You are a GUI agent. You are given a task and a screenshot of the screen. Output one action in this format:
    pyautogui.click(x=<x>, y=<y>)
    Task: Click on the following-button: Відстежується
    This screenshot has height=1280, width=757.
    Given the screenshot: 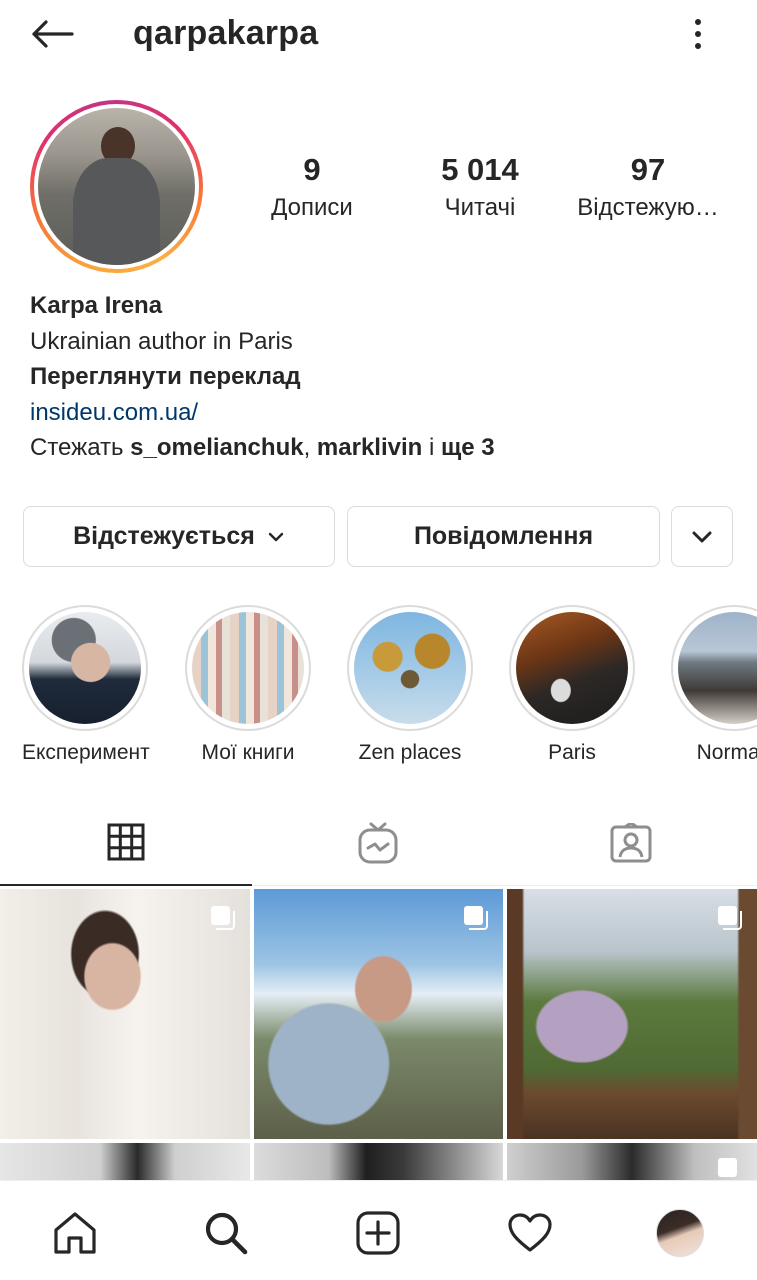 What is the action you would take?
    pyautogui.click(x=179, y=536)
    